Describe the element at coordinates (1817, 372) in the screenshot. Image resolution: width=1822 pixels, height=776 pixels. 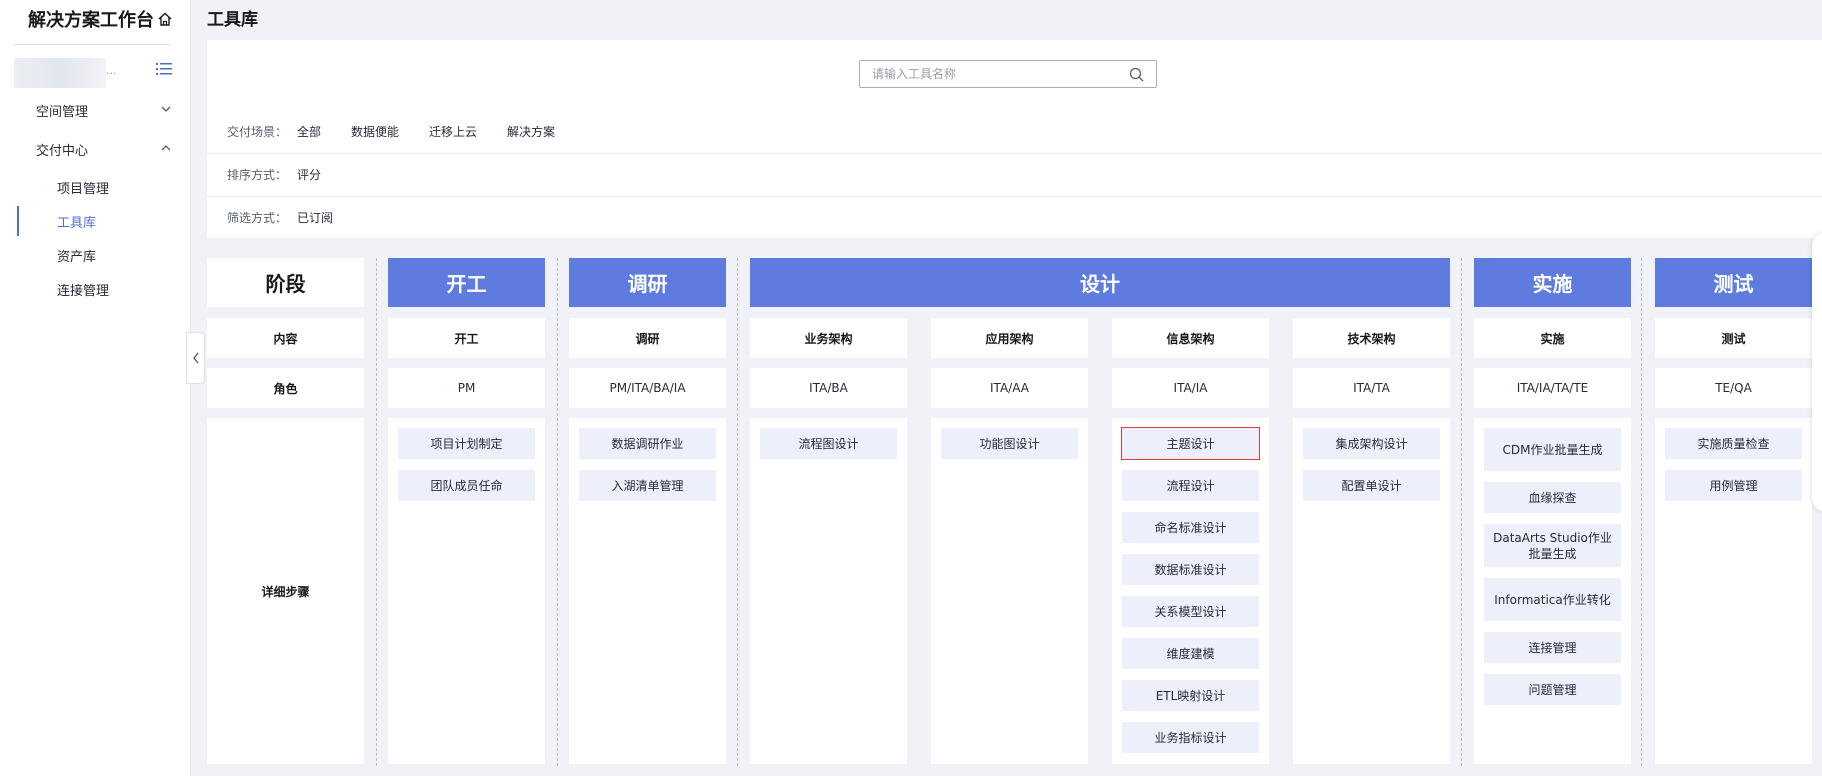
I see `side-floating-panel` at that location.